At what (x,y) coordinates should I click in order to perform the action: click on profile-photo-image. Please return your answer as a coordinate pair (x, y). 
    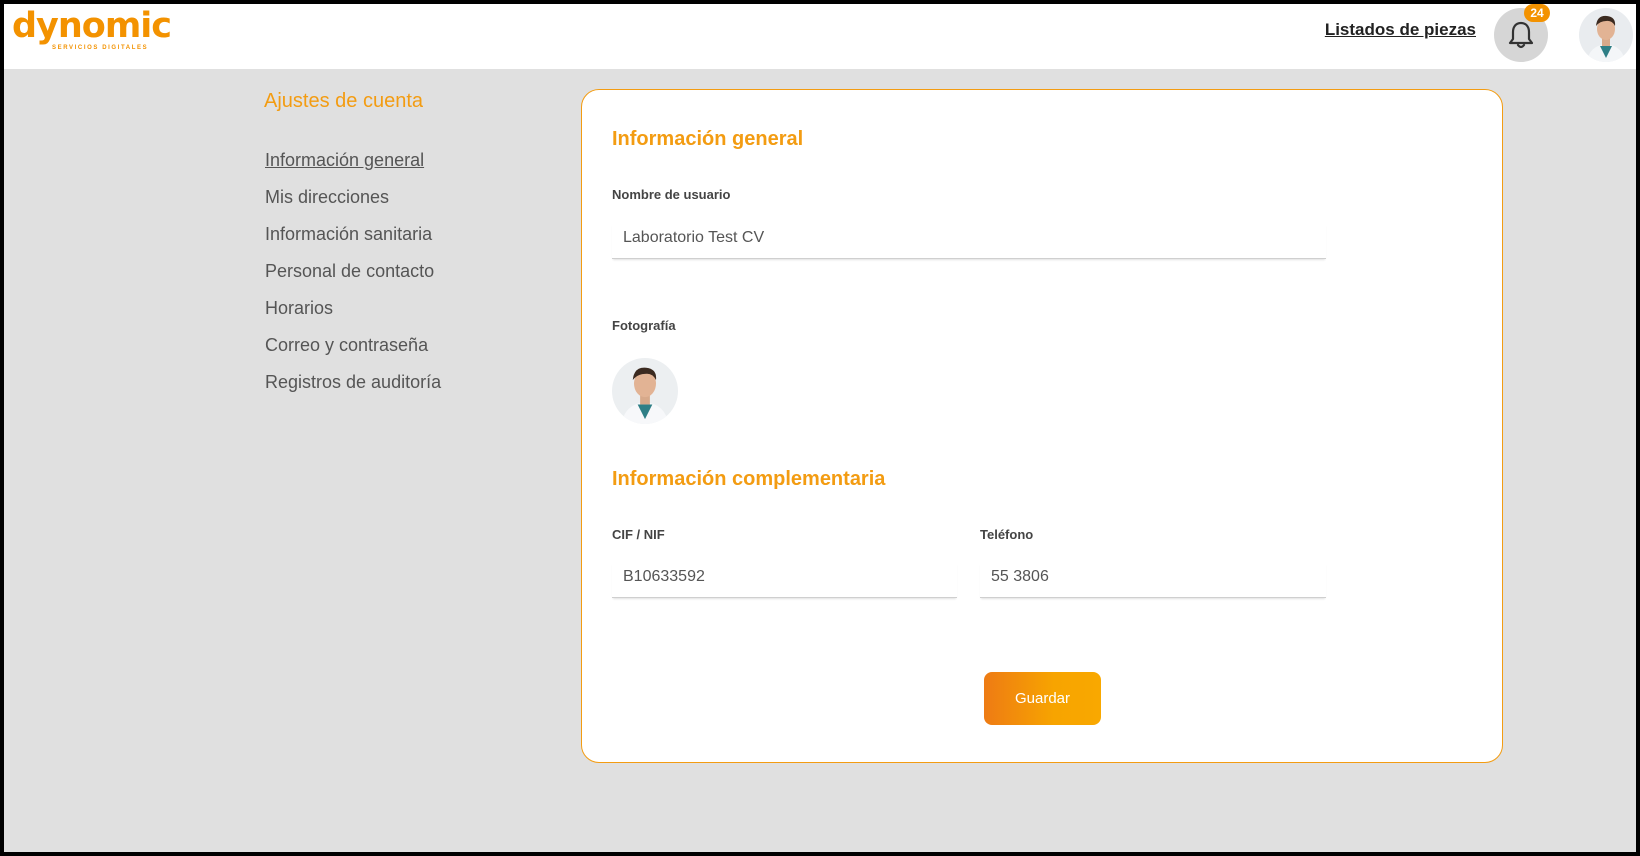
    Looking at the image, I should click on (645, 391).